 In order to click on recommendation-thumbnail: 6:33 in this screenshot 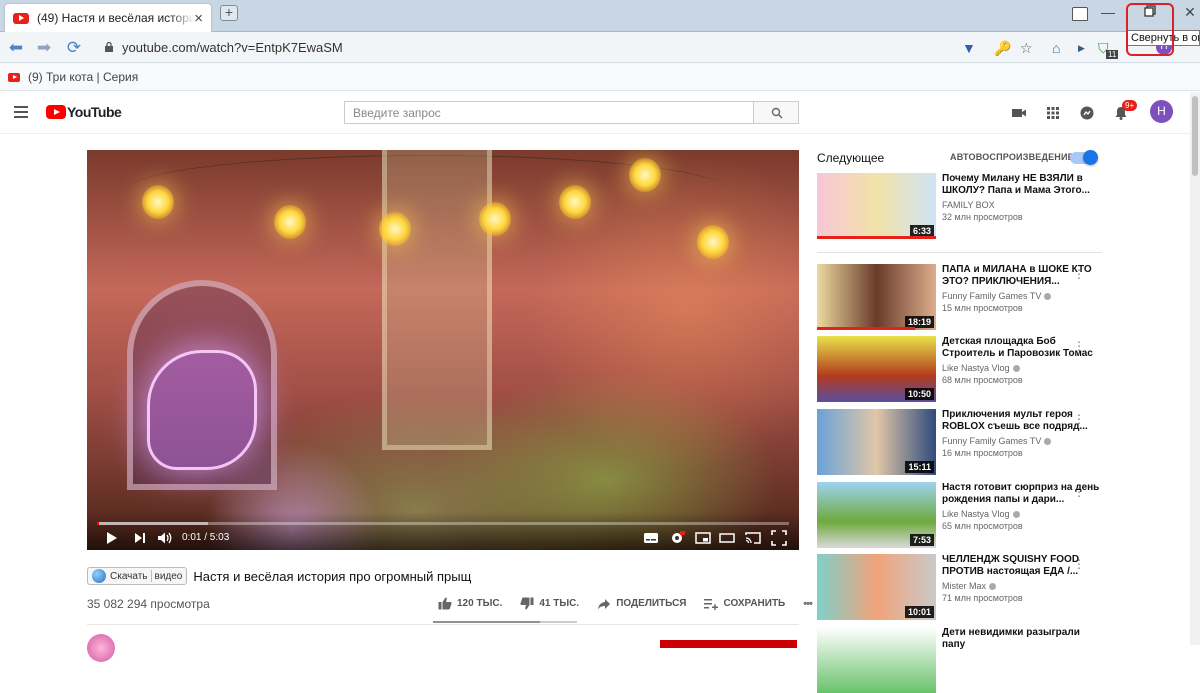, I will do `click(876, 206)`.